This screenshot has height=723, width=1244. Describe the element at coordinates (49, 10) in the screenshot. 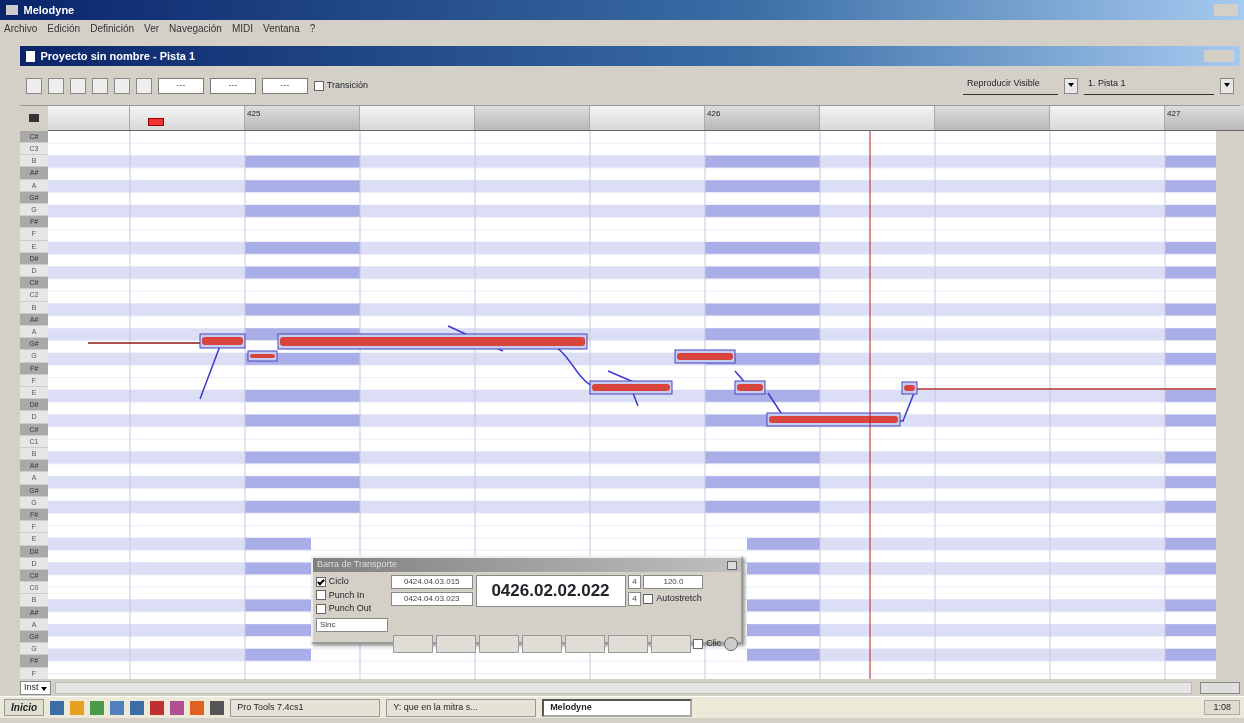

I see `window-title: Melodyne` at that location.